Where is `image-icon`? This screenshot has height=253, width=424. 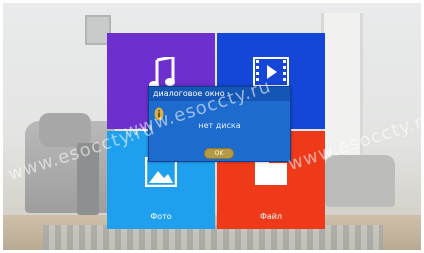 image-icon is located at coordinates (161, 173).